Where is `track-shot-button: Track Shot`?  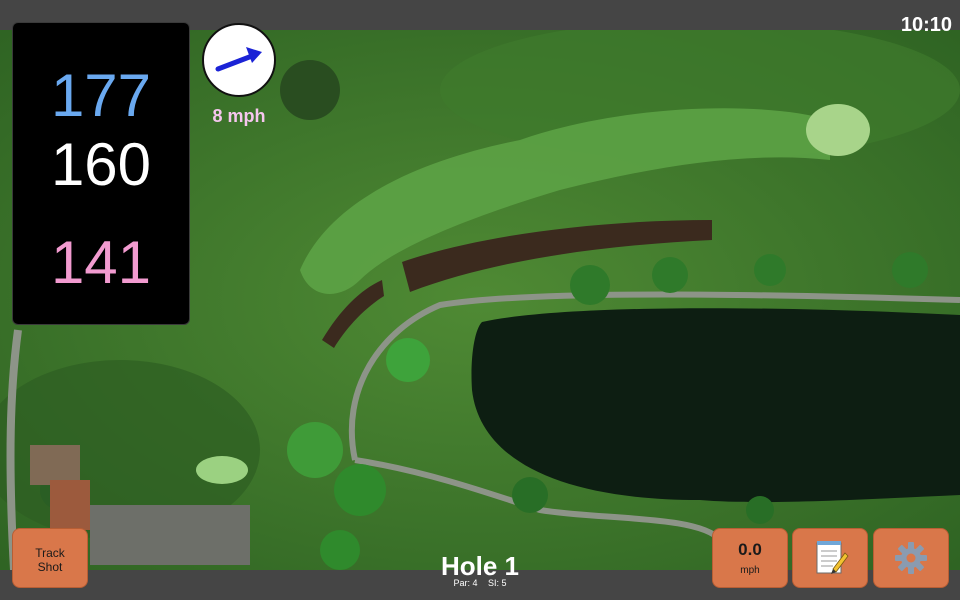 track-shot-button: Track Shot is located at coordinates (50, 558).